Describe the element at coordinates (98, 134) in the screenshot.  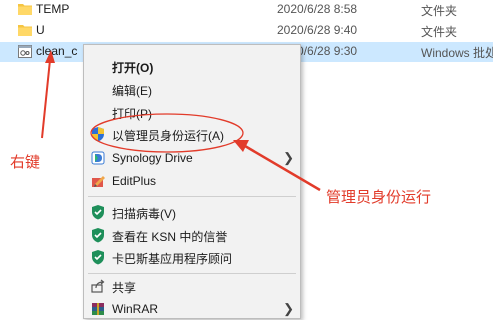
I see `uac-shield-icon` at that location.